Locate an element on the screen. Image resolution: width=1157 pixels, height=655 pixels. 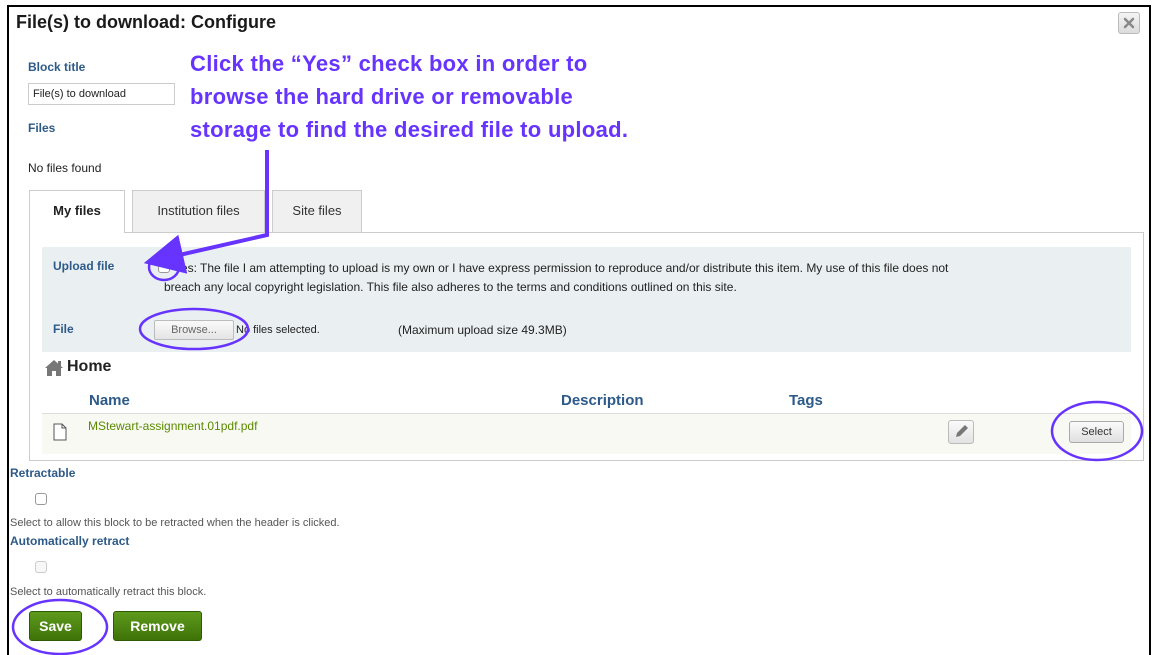
highlight-circle-save is located at coordinates (60, 626).